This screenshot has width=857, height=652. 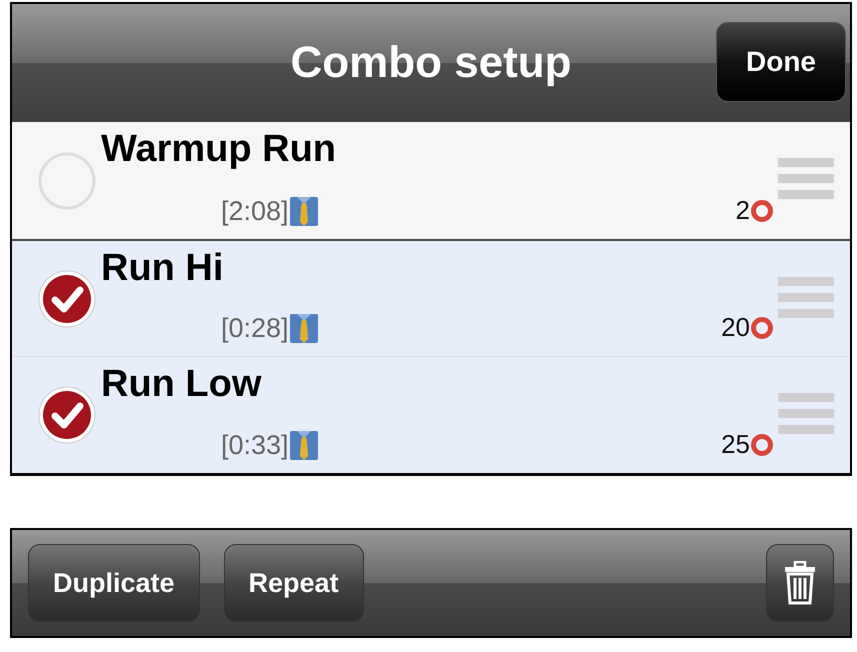 What do you see at coordinates (255, 445) in the screenshot?
I see `row-time: [0:33]` at bounding box center [255, 445].